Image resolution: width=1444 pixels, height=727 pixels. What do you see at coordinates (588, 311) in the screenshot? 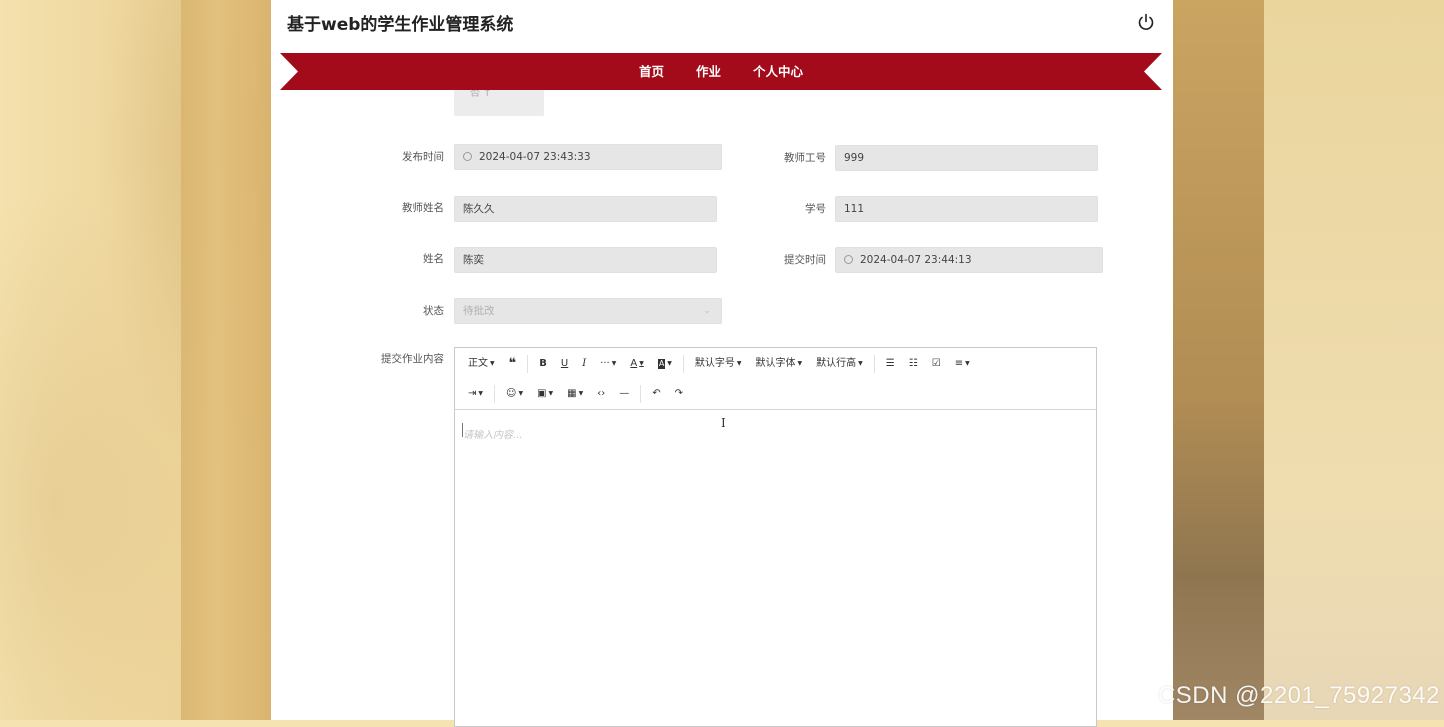
I see `status-select: 待批改 ⌄` at bounding box center [588, 311].